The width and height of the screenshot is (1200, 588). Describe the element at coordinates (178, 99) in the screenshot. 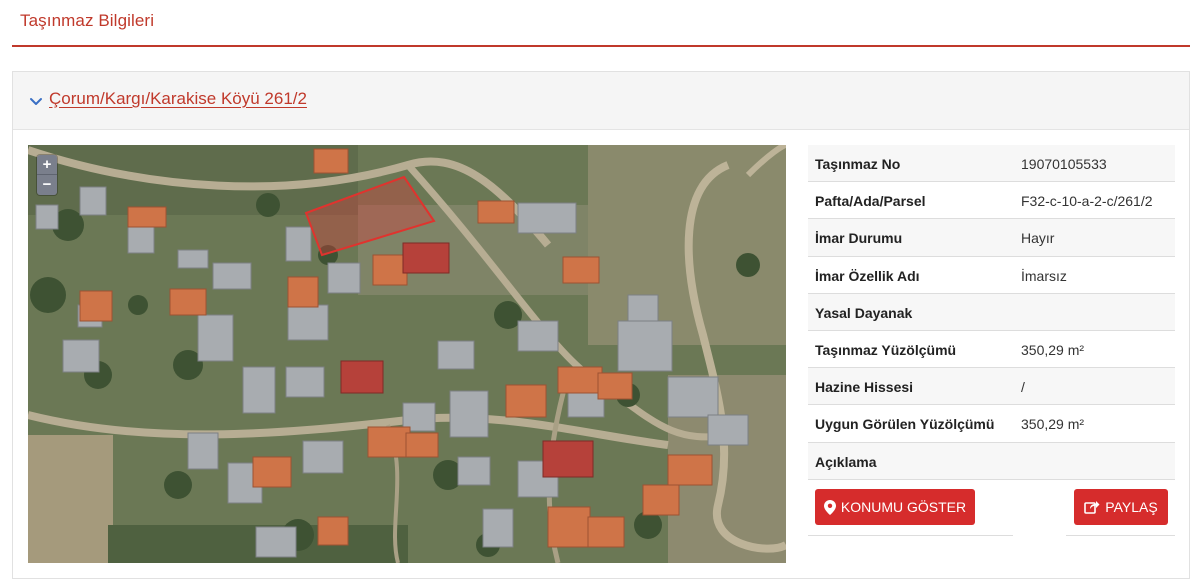

I see `property-location-link: Çorum/Kargı/Karakise Köyü 261/2` at that location.